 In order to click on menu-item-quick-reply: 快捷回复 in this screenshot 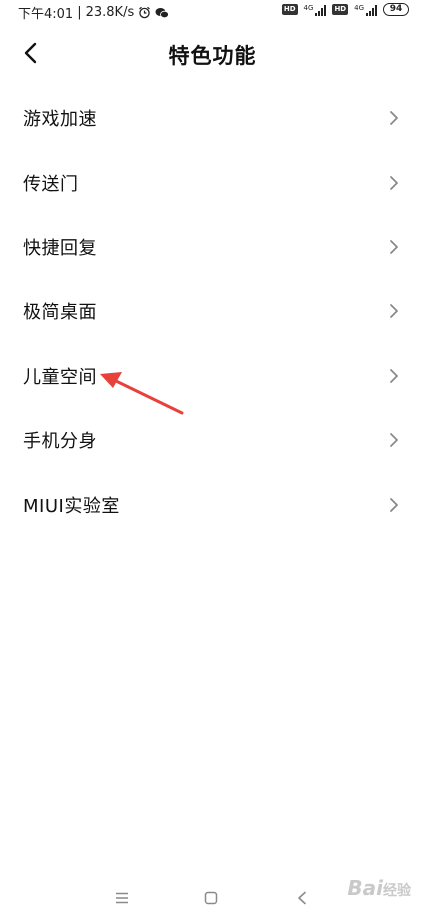, I will do `click(212, 247)`.